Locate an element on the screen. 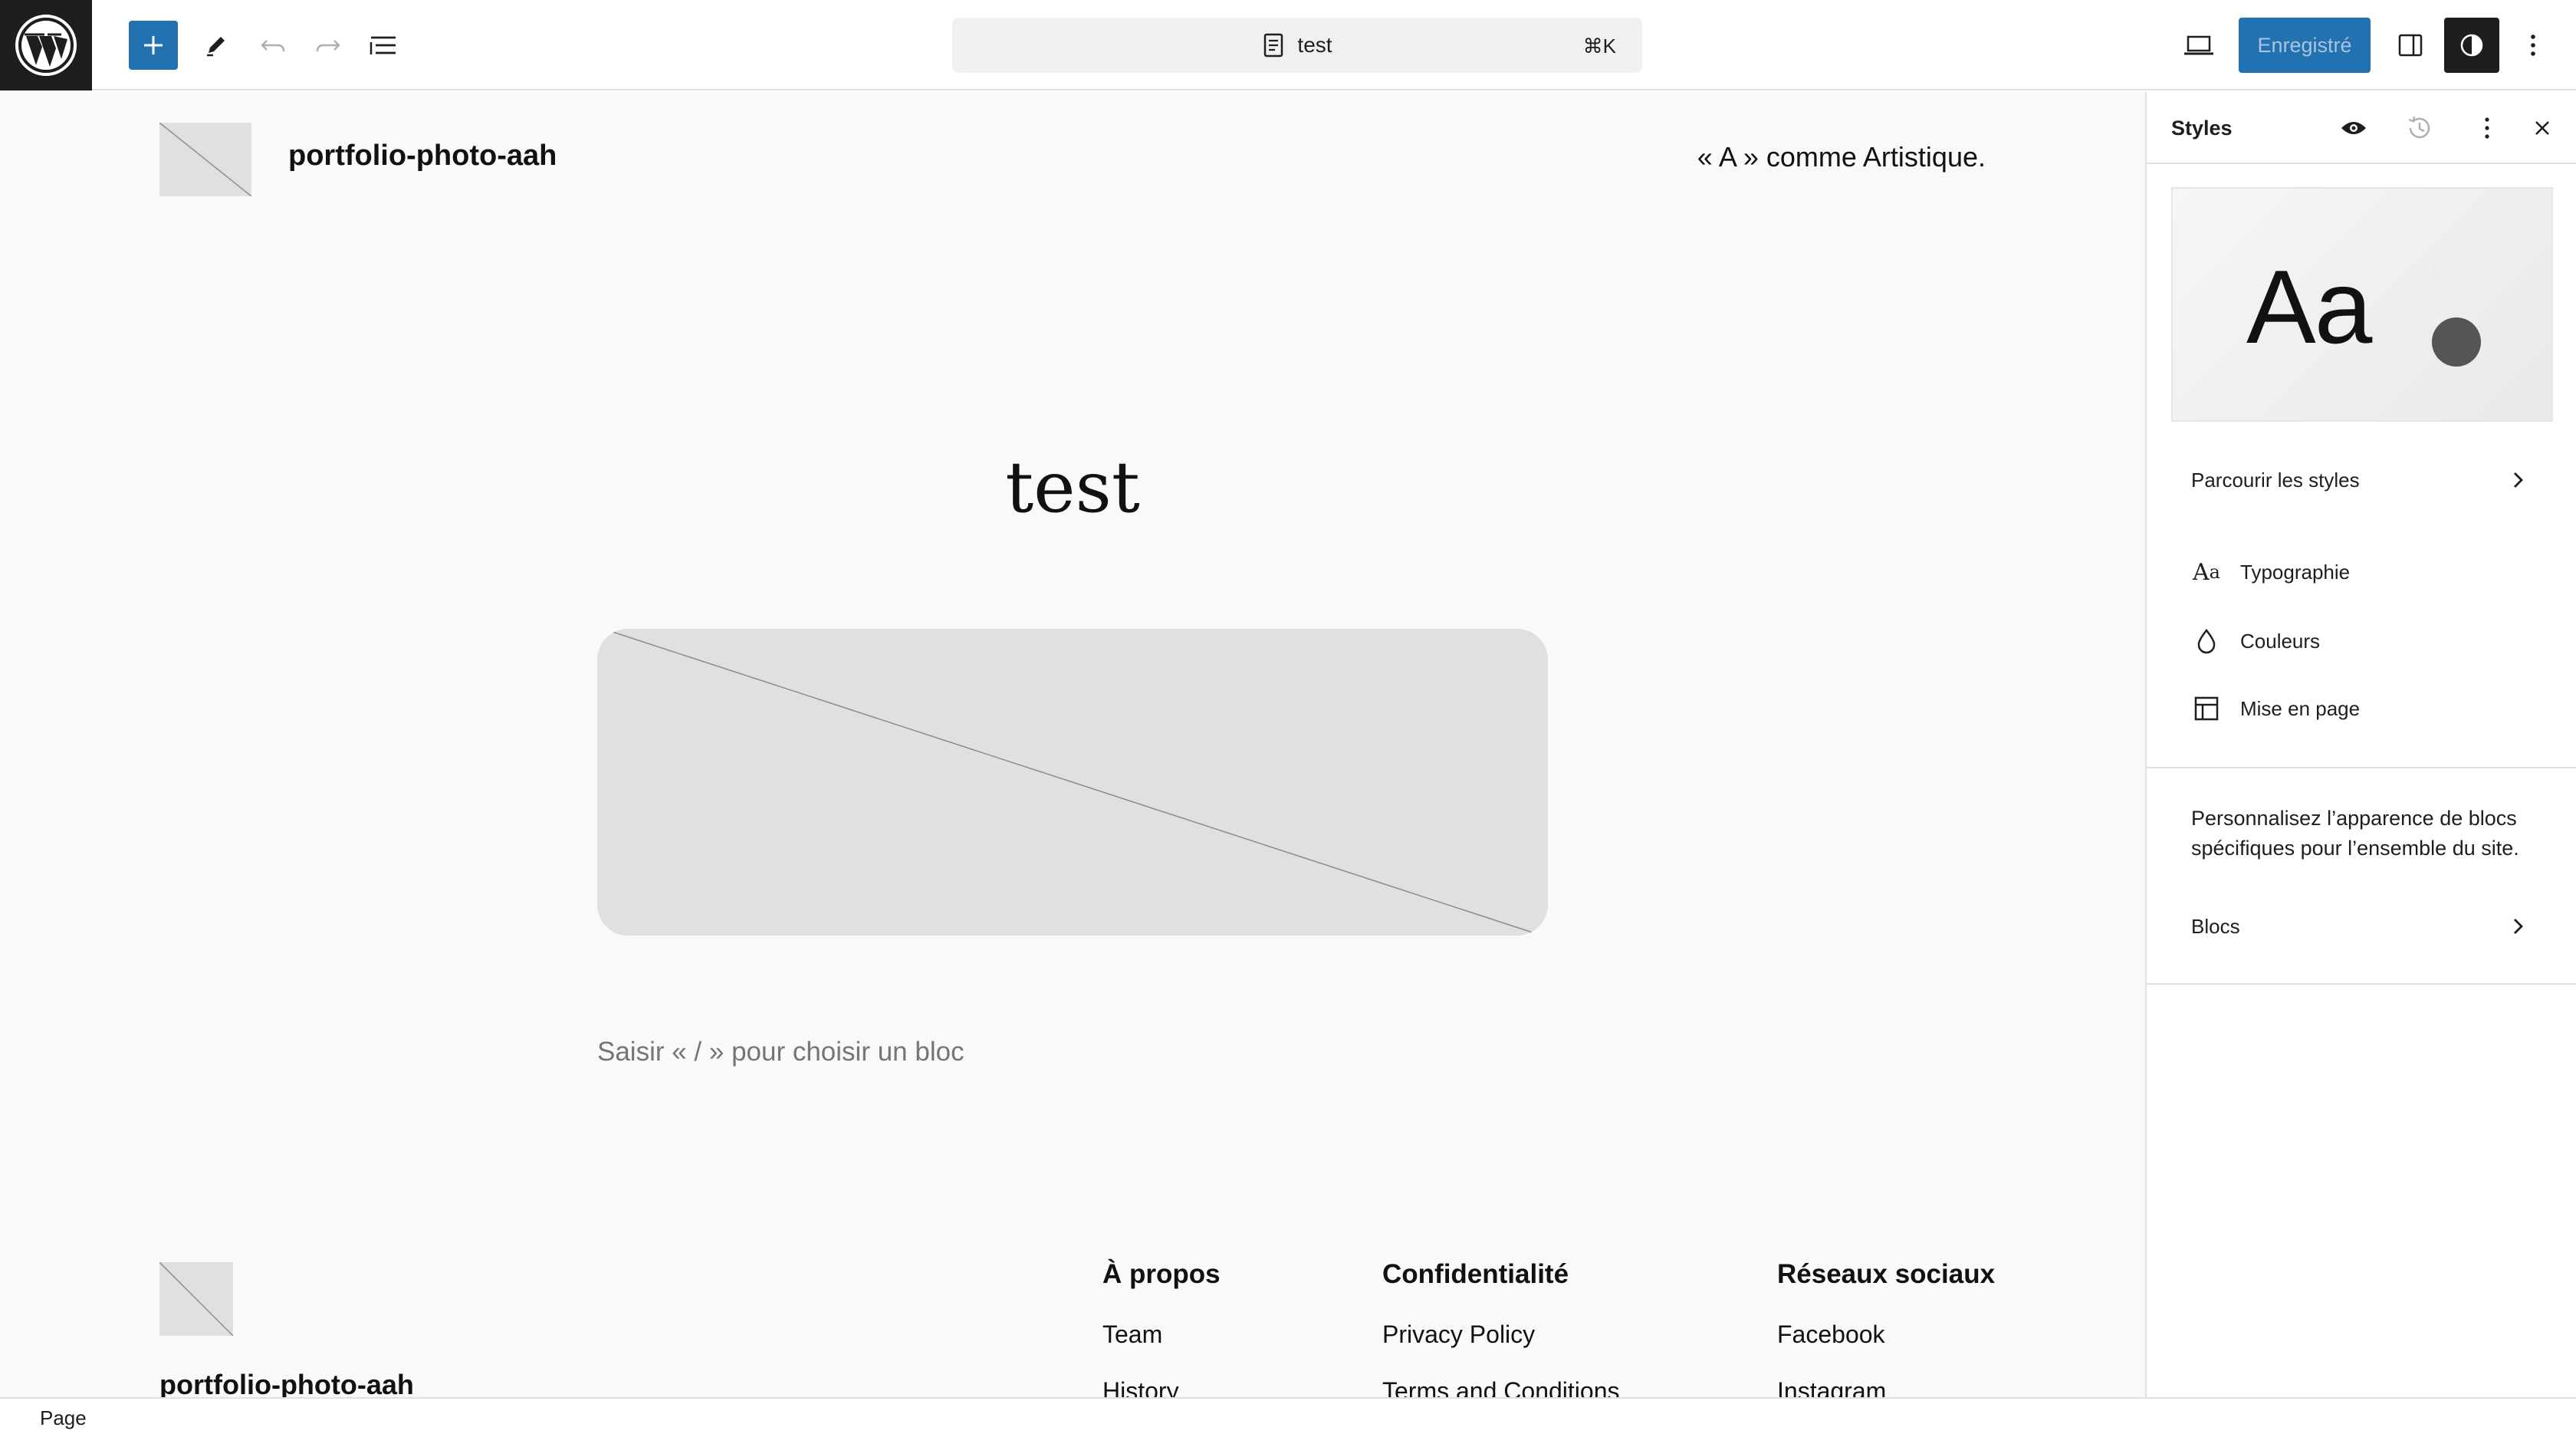  revisions-button is located at coordinates (2420, 128).